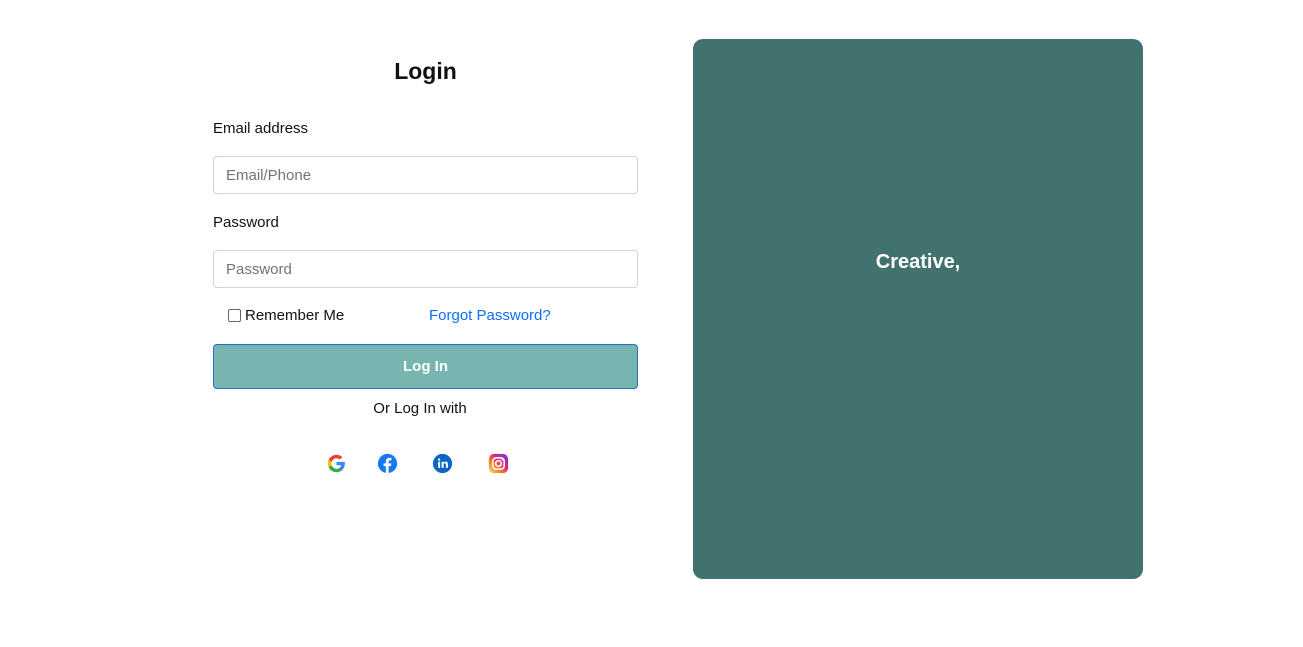 The image size is (1303, 647). Describe the element at coordinates (336, 463) in the screenshot. I see `google-icon` at that location.